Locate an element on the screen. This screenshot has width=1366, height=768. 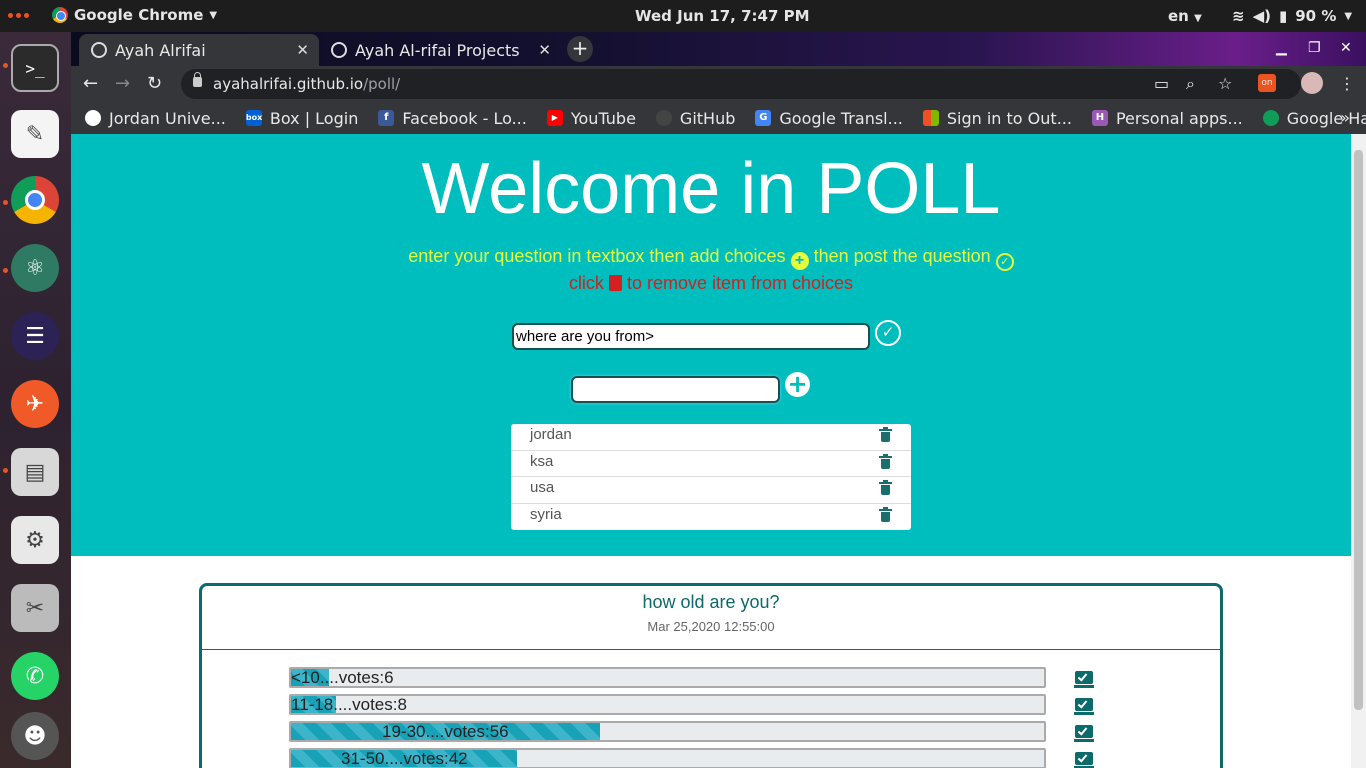
instruction-text: to remove item from choices is located at coordinates (740, 283).